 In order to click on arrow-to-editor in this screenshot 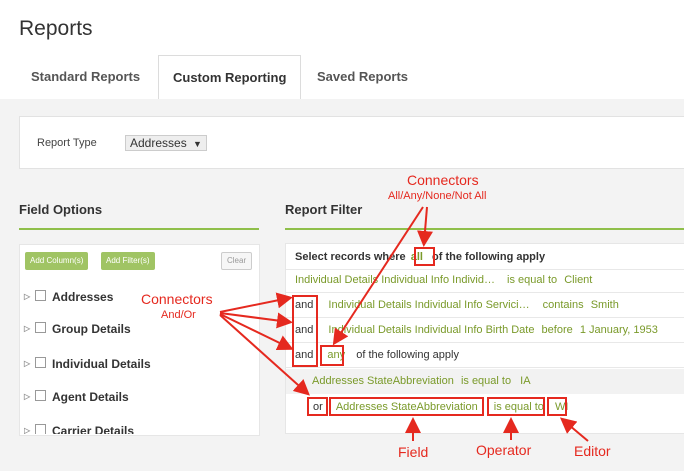, I will do `click(574, 429)`.